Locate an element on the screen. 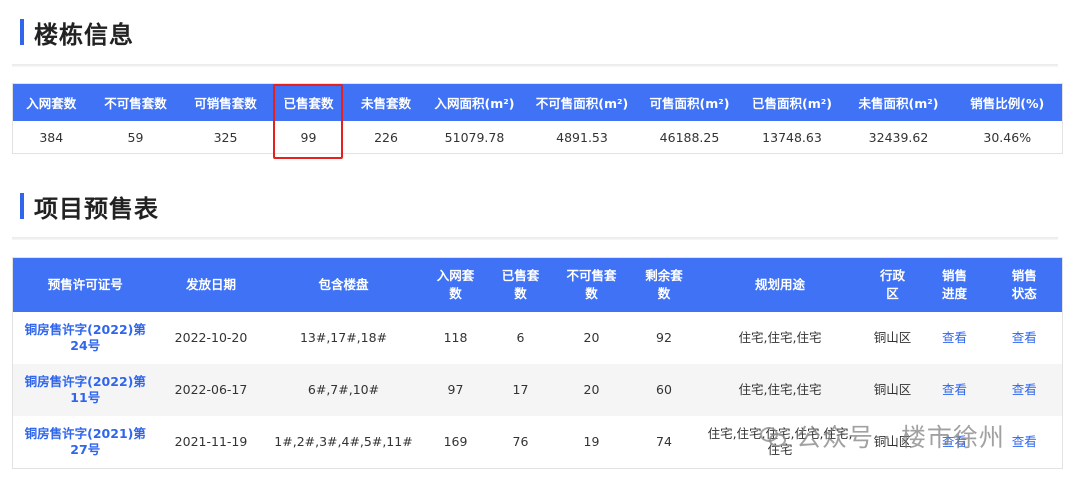 The height and width of the screenshot is (478, 1080). buildings: 6#,7#,10# is located at coordinates (343, 389).